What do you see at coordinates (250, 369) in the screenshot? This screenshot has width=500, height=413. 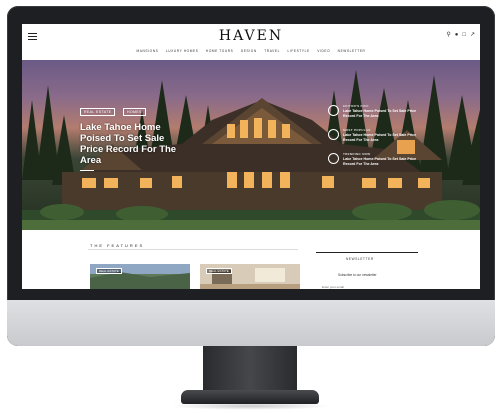 I see `monitor-stand-neck` at bounding box center [250, 369].